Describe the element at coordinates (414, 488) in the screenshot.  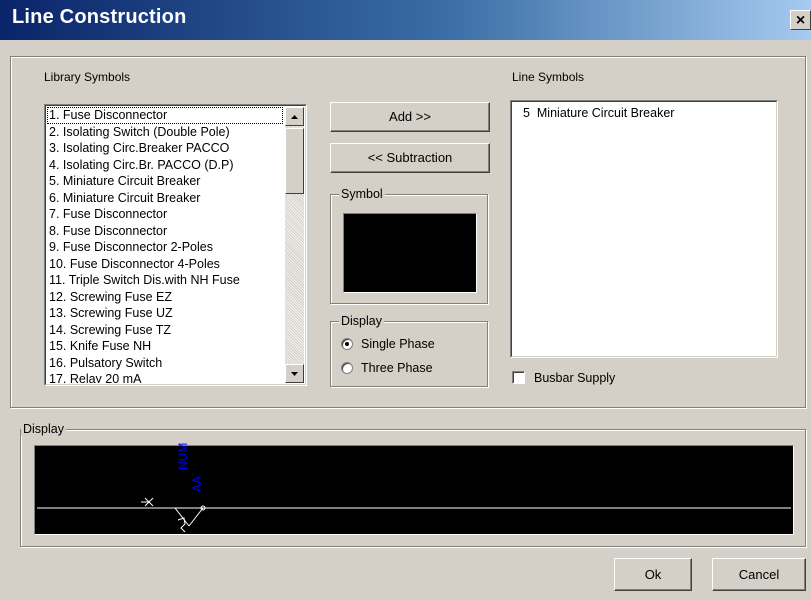
I see `display-canvas: NUM AA` at that location.